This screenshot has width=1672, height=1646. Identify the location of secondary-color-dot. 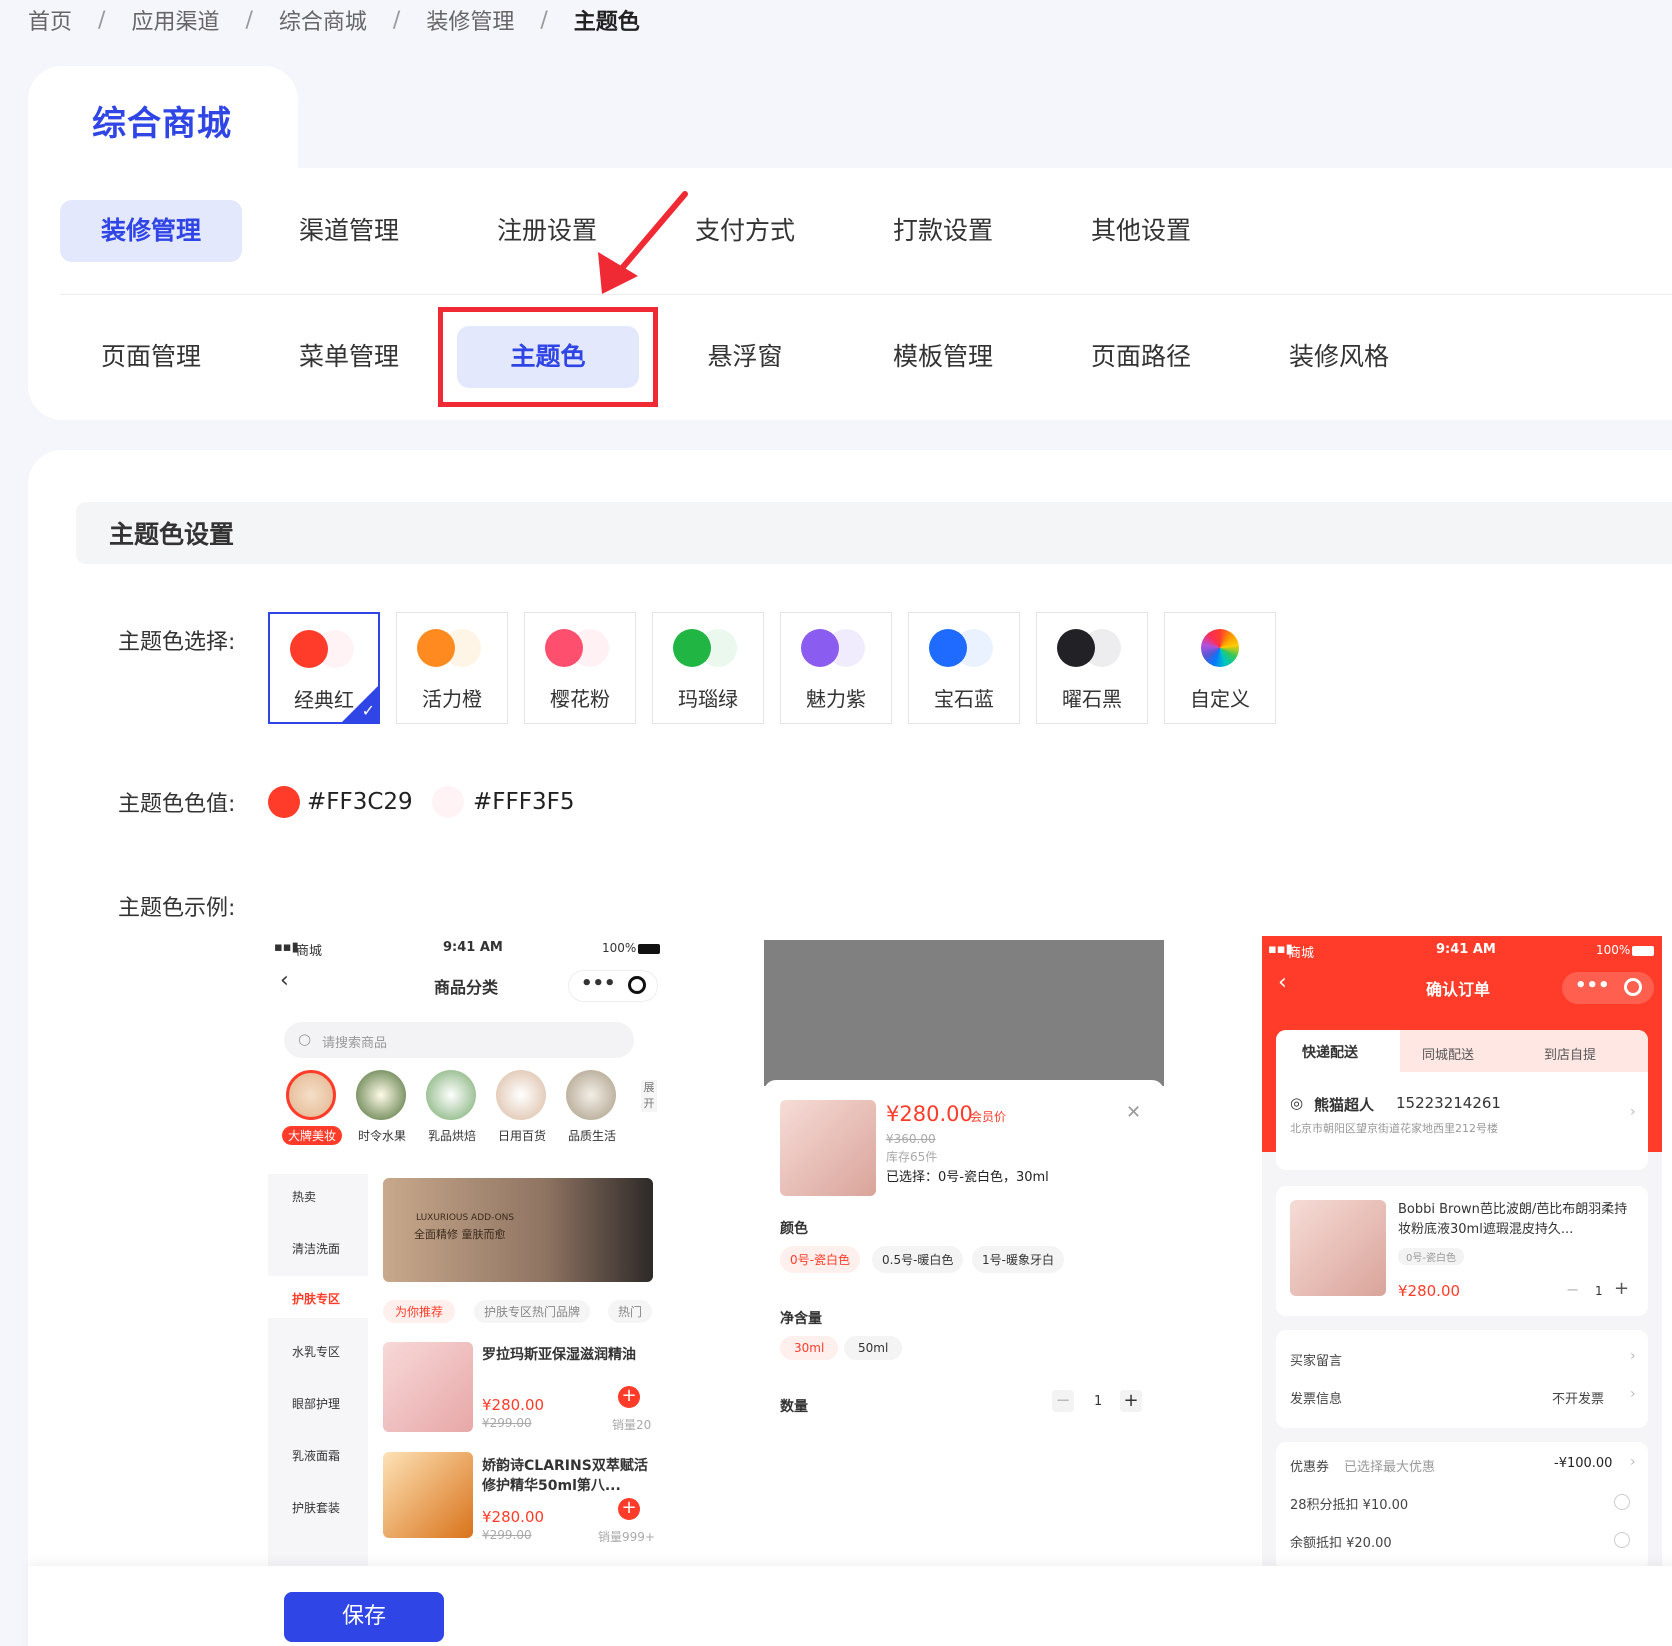
(448, 802).